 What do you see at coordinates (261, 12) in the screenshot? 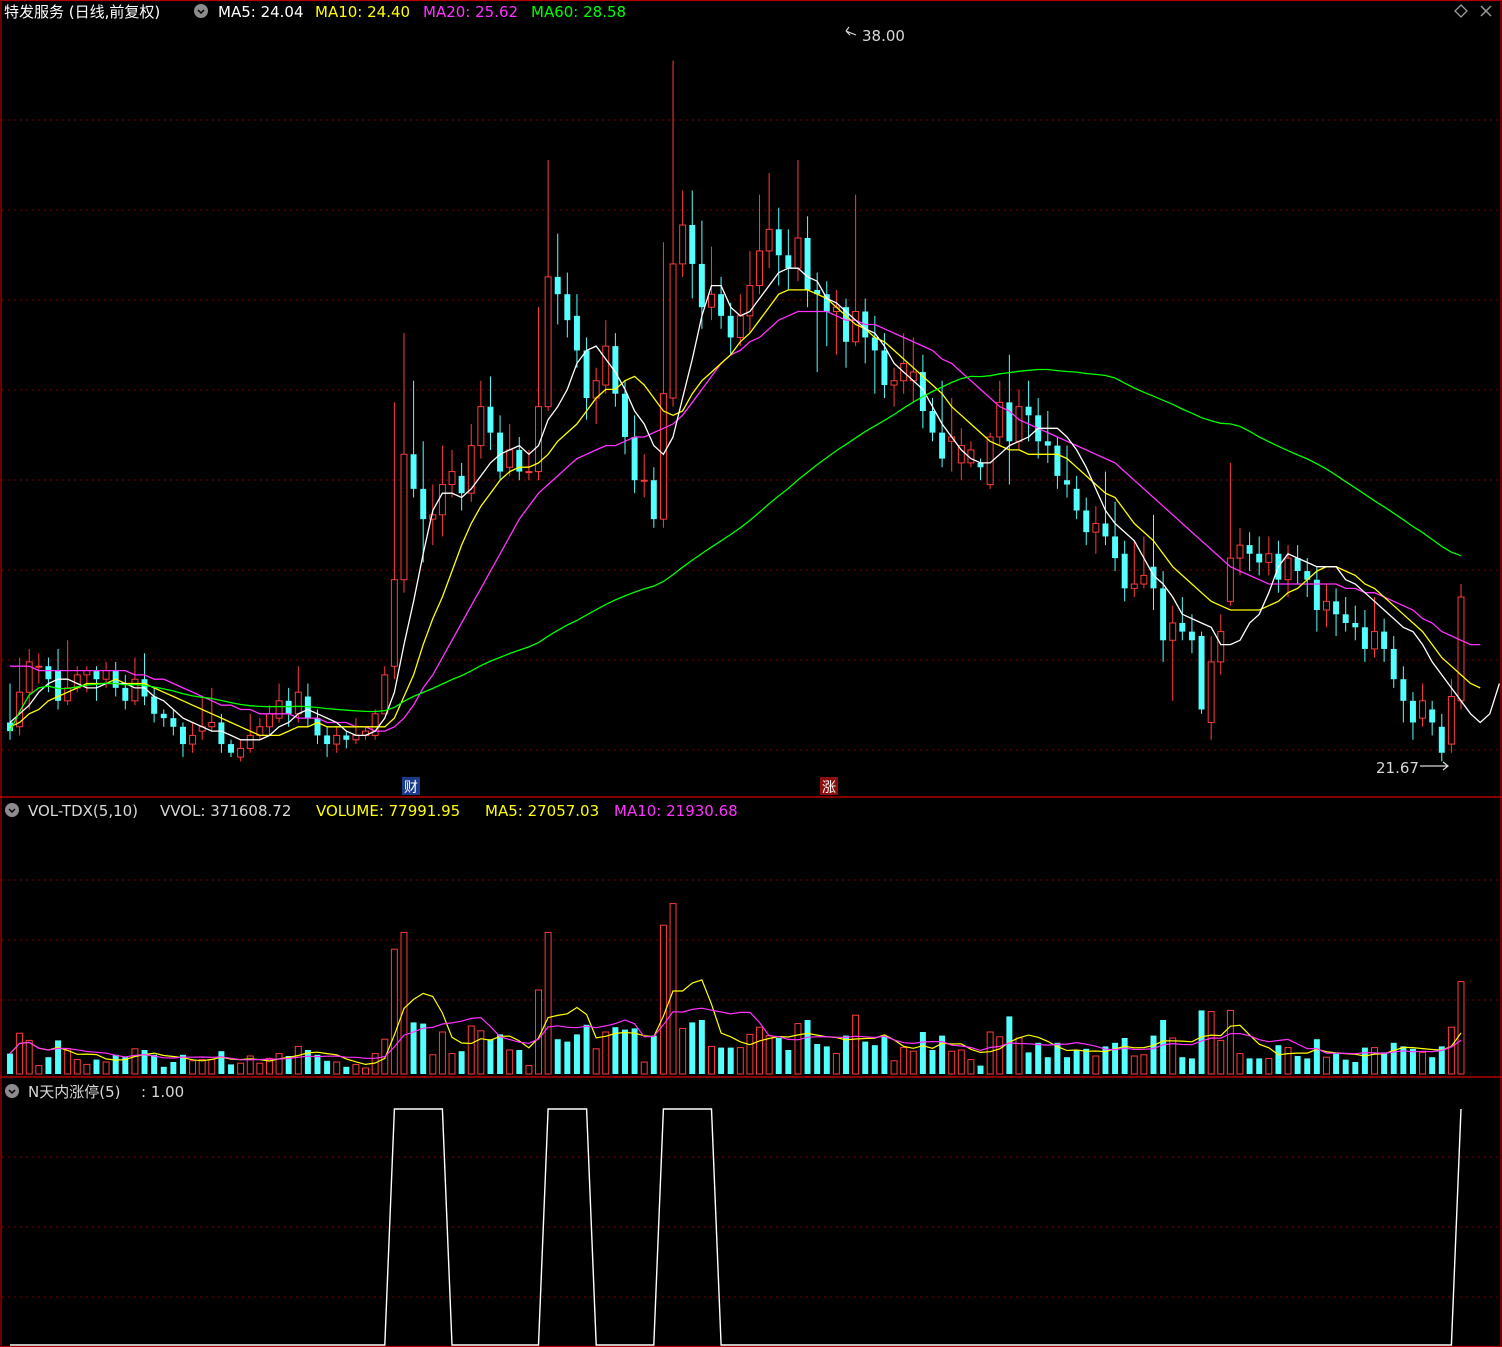
I see `ma5-label: MA5: 24.04` at bounding box center [261, 12].